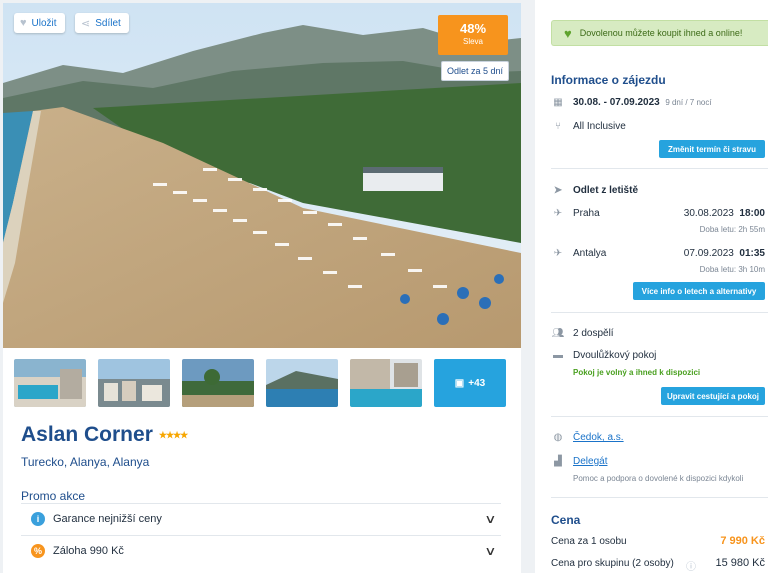 Image resolution: width=768 pixels, height=573 pixels. I want to click on discount-badge: 48% Sleva, so click(473, 35).